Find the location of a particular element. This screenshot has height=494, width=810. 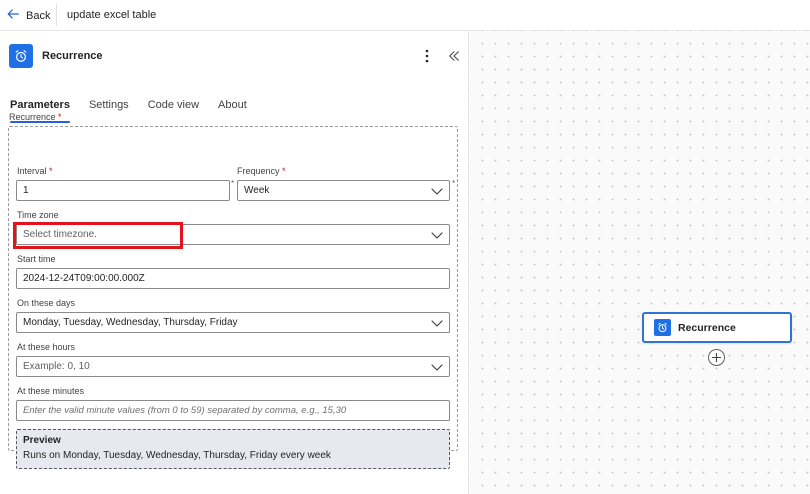

timezone-highlight-box is located at coordinates (98, 235).